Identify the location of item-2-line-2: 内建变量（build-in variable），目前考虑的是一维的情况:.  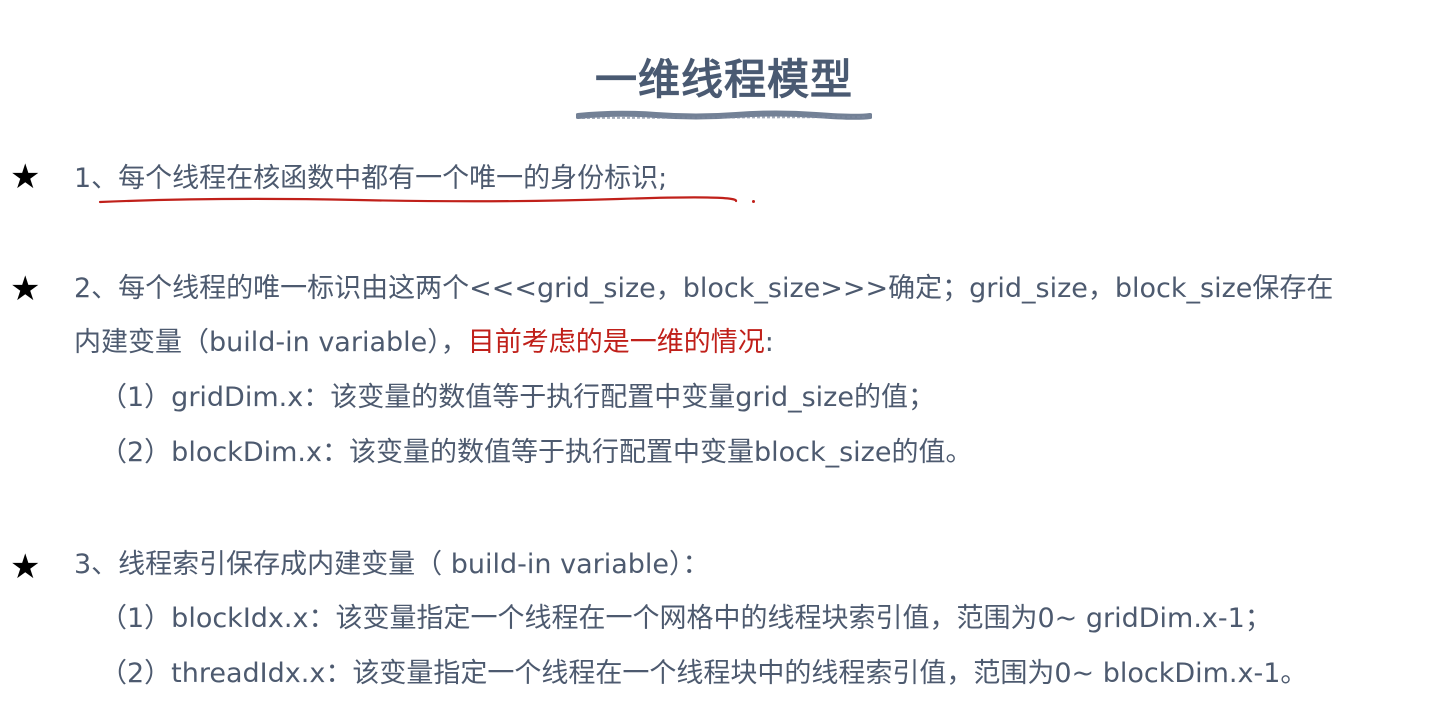
(424, 343).